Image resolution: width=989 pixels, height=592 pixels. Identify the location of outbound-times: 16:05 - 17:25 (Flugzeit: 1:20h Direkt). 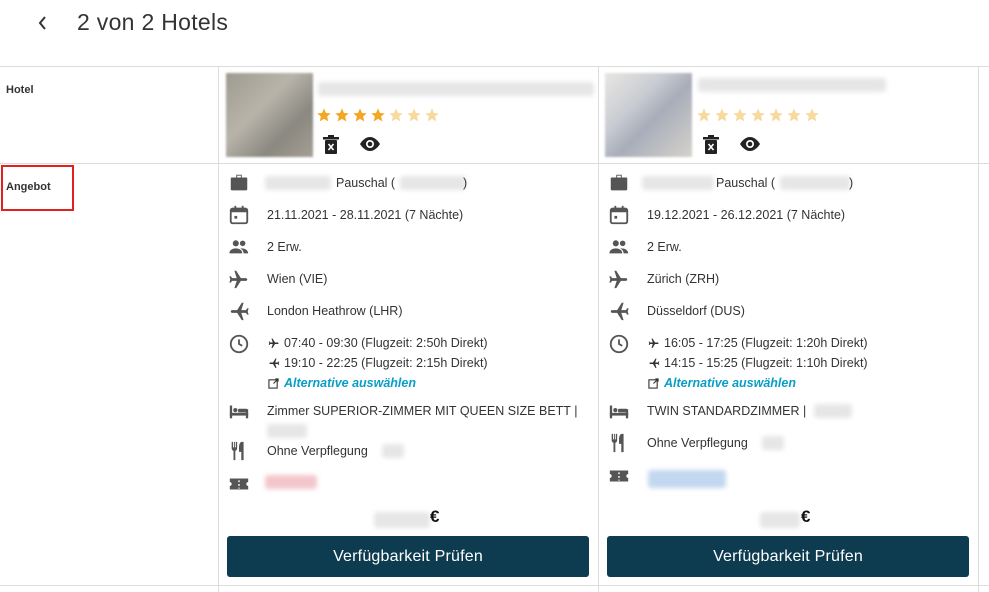
(766, 343).